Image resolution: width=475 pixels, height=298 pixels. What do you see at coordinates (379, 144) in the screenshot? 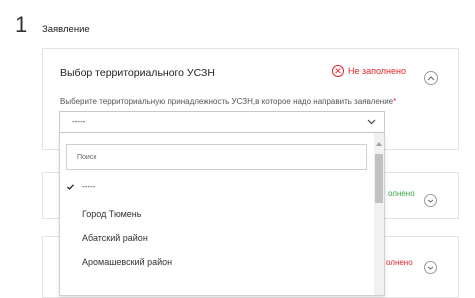
I see `scroll-up-arrow-icon` at bounding box center [379, 144].